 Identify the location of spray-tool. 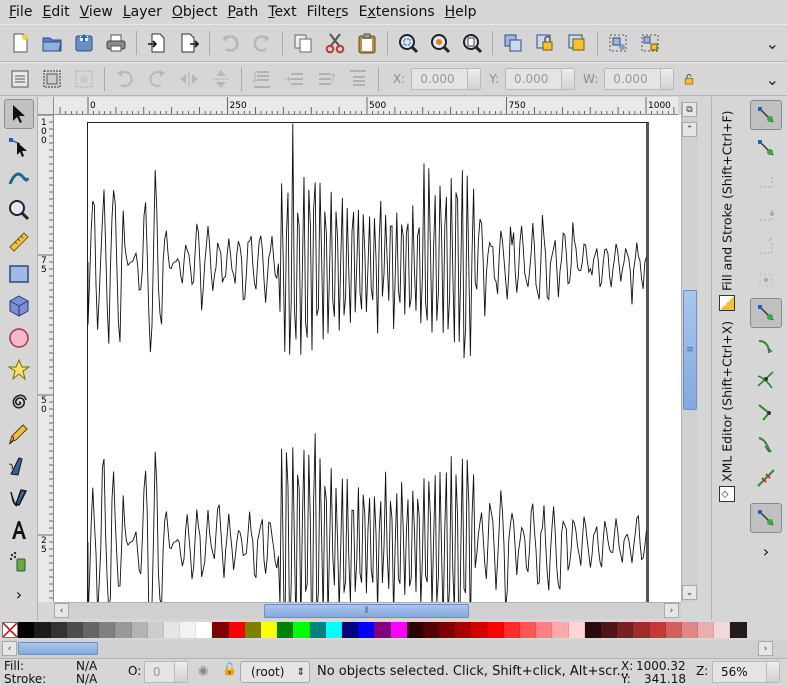
(19, 562).